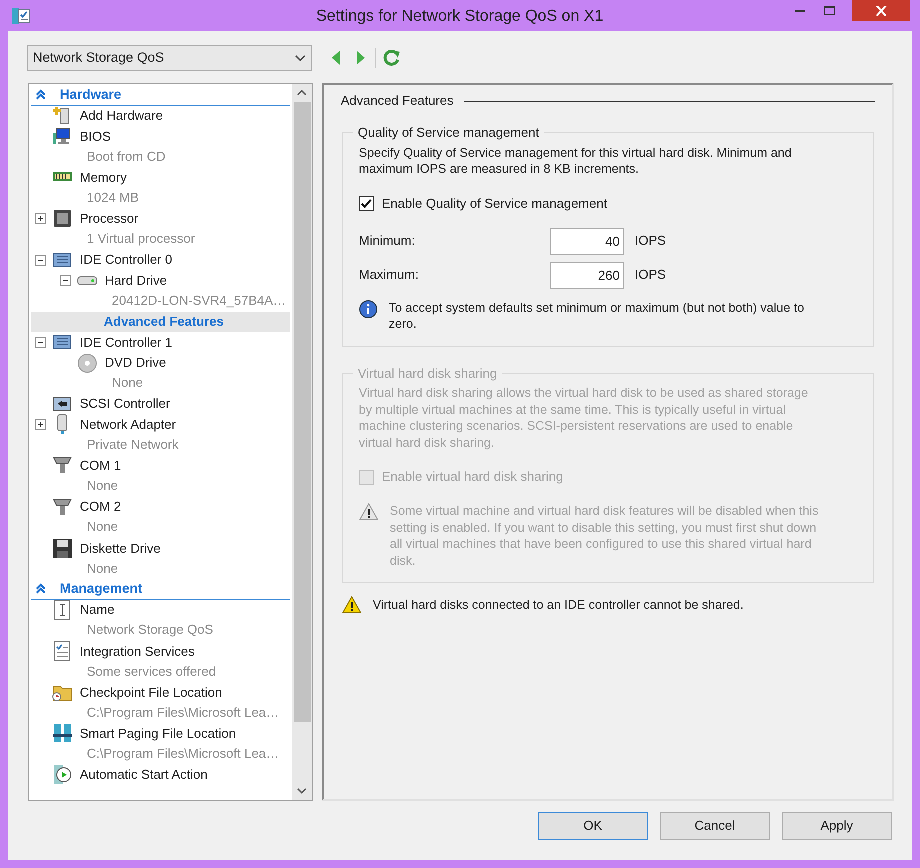 Image resolution: width=920 pixels, height=868 pixels. What do you see at coordinates (427, 373) in the screenshot?
I see `group-title: Virtual hard disk sharing` at bounding box center [427, 373].